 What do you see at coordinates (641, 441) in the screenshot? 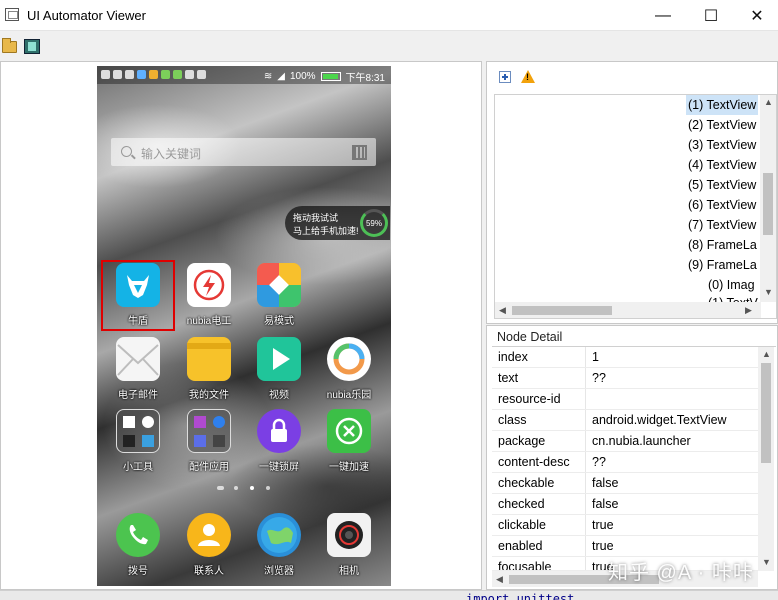
I see `property-value: cn.nubia.launcher` at bounding box center [641, 441].